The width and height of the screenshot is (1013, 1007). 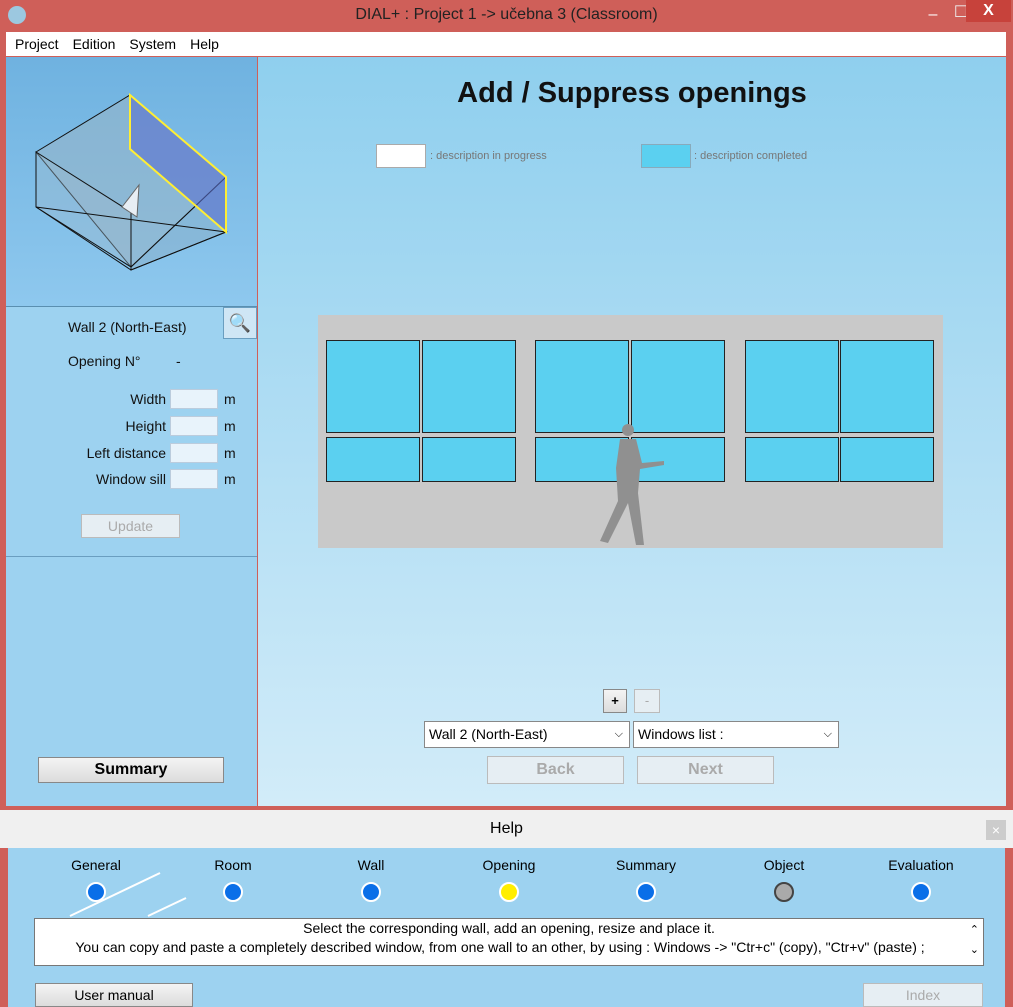 I want to click on update-button: Update, so click(x=130, y=526).